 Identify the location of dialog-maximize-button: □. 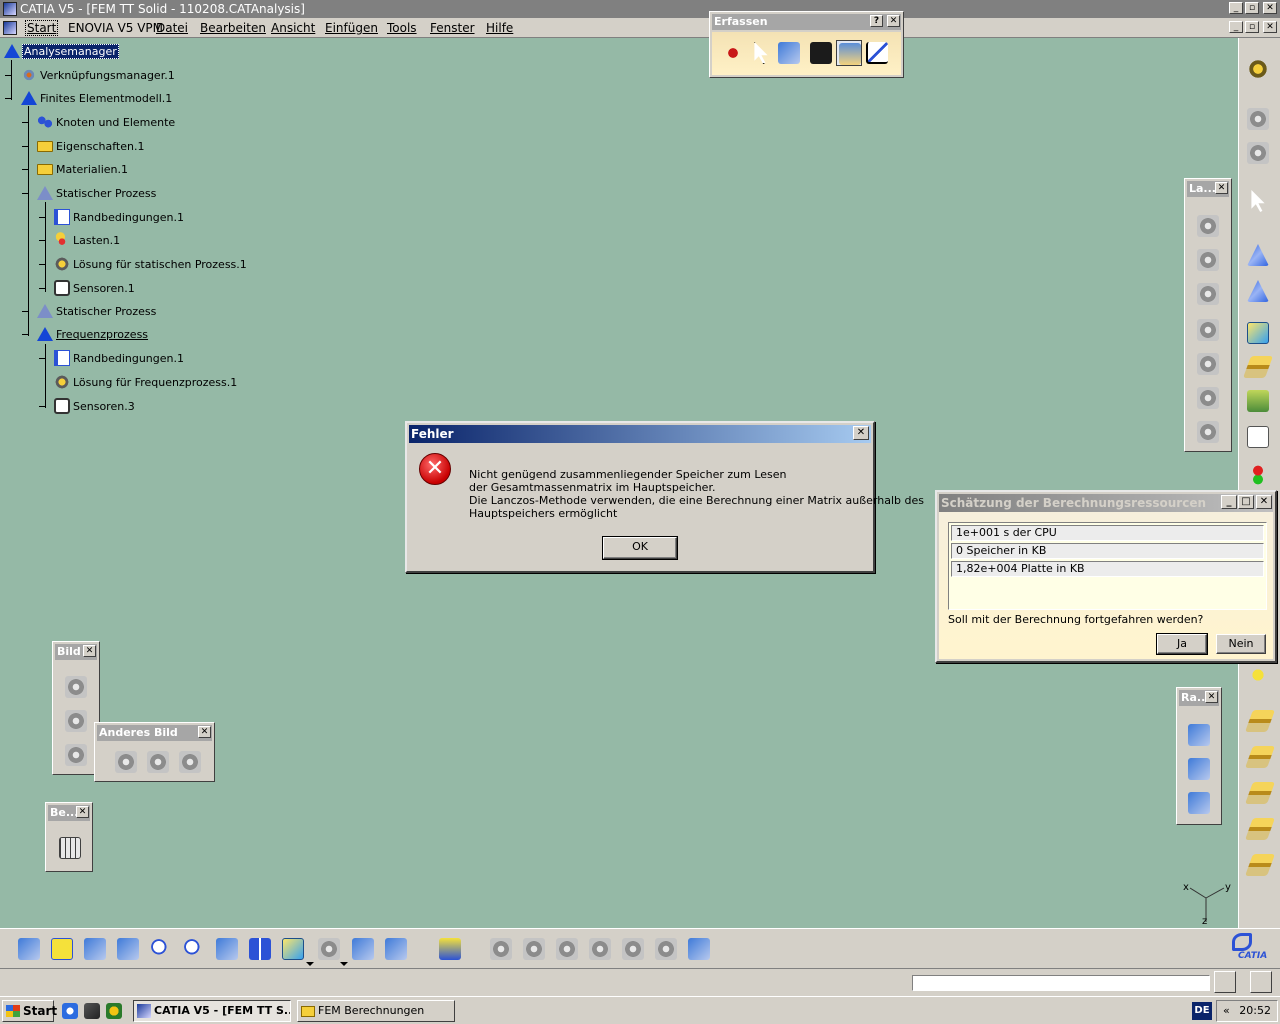
(1246, 502).